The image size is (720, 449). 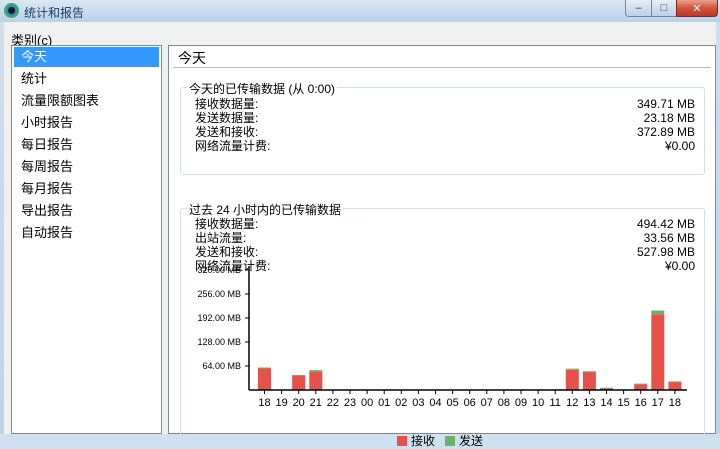 What do you see at coordinates (86, 211) in the screenshot?
I see `sidebar-item-export-report: 导出报告` at bounding box center [86, 211].